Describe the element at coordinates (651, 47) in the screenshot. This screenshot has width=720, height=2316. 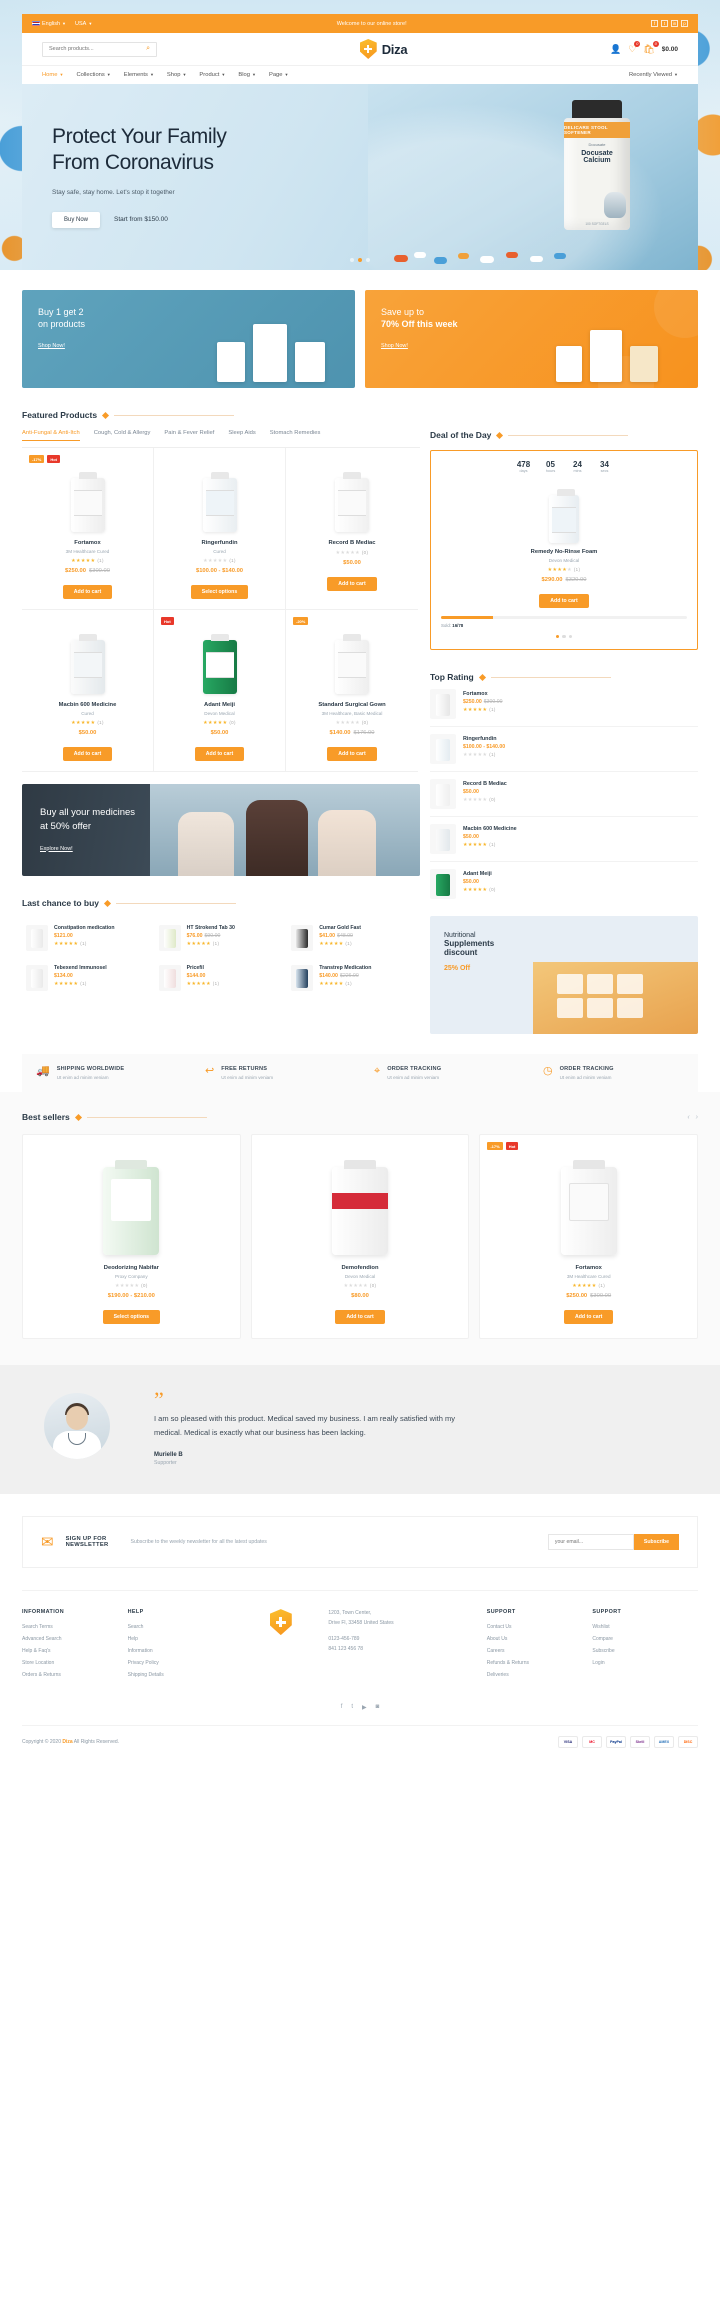
I see `cart-icon: 🛍 0` at that location.